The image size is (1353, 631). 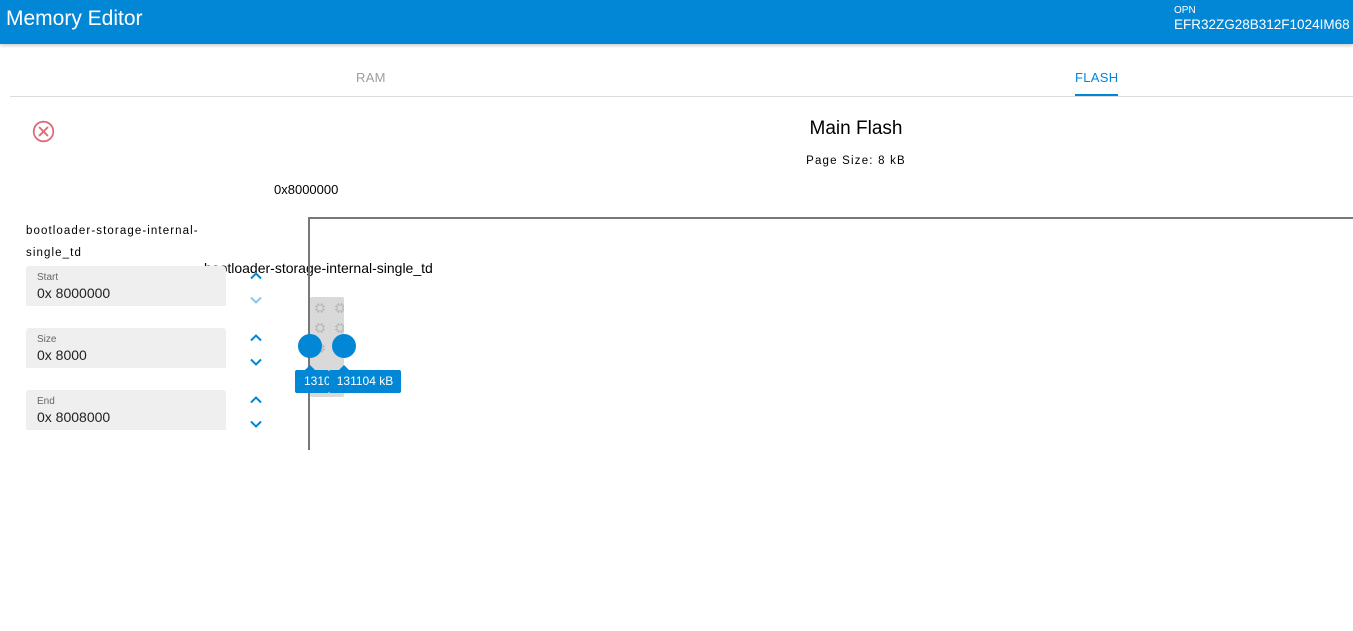 What do you see at coordinates (681, 77) in the screenshot?
I see `memory-tabs: RAM FLASH` at bounding box center [681, 77].